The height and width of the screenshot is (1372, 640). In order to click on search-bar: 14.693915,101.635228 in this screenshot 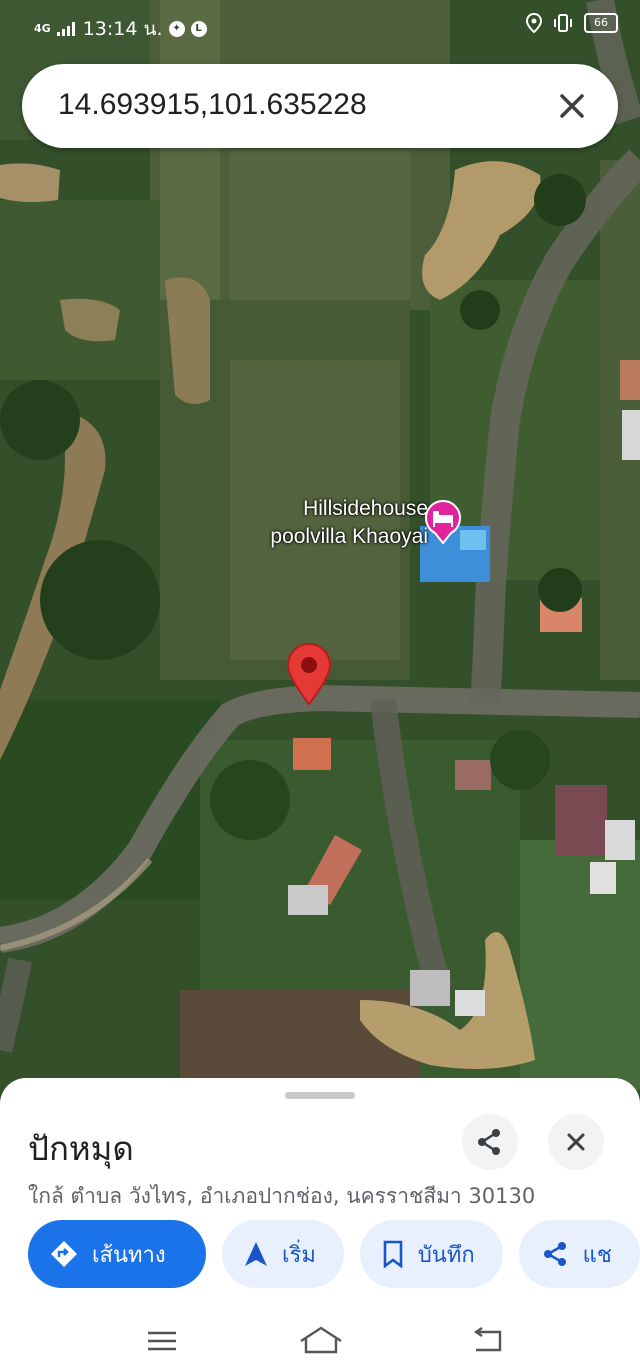, I will do `click(320, 106)`.